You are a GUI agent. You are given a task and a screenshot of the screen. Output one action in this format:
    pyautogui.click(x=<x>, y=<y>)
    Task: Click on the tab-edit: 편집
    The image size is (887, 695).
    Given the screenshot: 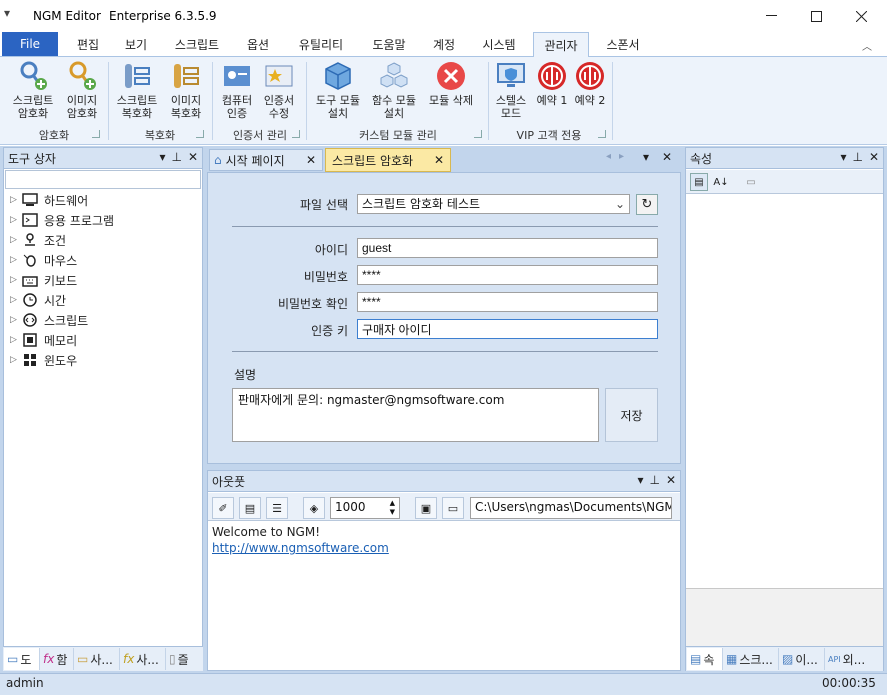 What is the action you would take?
    pyautogui.click(x=88, y=44)
    